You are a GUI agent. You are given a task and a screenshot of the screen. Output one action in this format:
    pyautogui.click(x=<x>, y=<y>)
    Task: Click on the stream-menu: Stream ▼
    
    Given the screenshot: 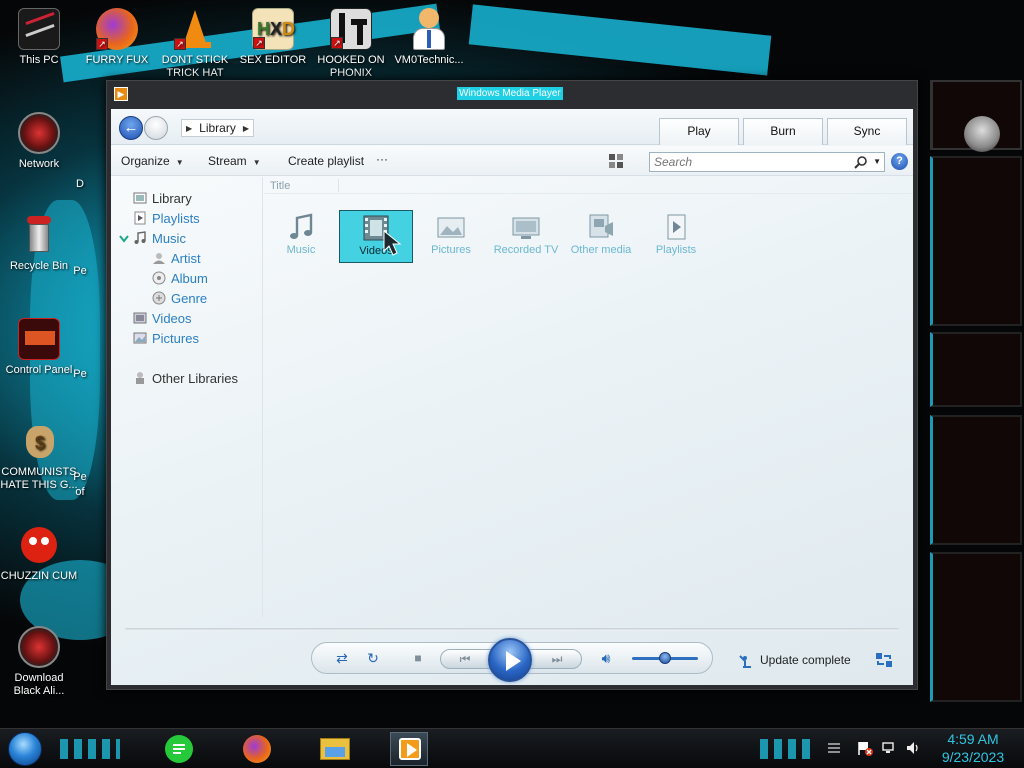 What is the action you would take?
    pyautogui.click(x=234, y=161)
    